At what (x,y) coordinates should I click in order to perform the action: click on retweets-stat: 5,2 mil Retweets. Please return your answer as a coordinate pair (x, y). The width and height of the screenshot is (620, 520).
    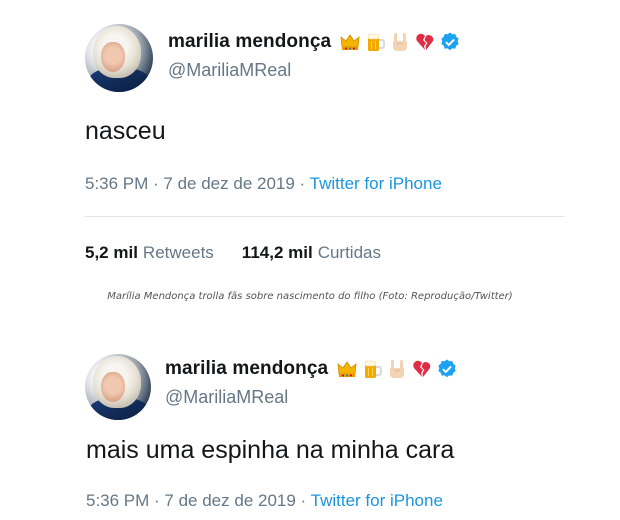
    Looking at the image, I should click on (149, 253).